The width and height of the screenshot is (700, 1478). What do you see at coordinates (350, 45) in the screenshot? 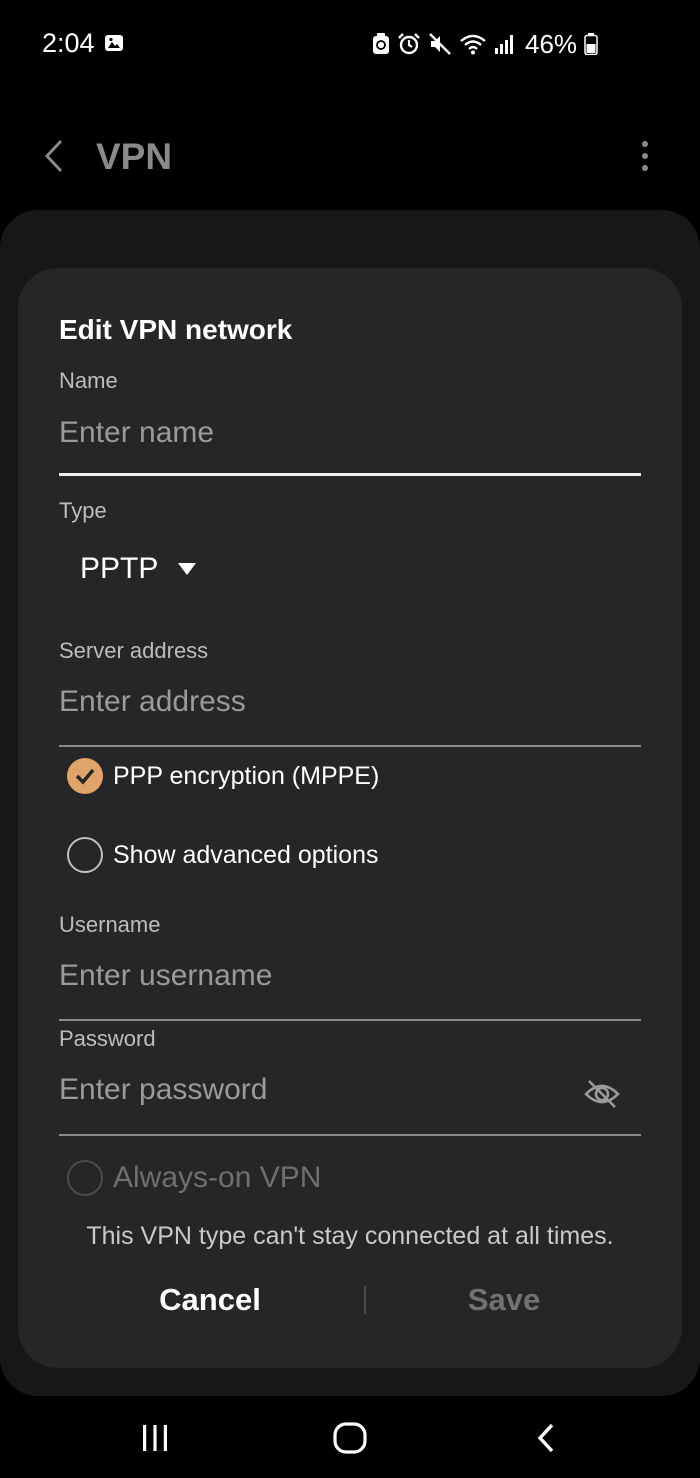
I see `status-bar: 2:04 46%` at bounding box center [350, 45].